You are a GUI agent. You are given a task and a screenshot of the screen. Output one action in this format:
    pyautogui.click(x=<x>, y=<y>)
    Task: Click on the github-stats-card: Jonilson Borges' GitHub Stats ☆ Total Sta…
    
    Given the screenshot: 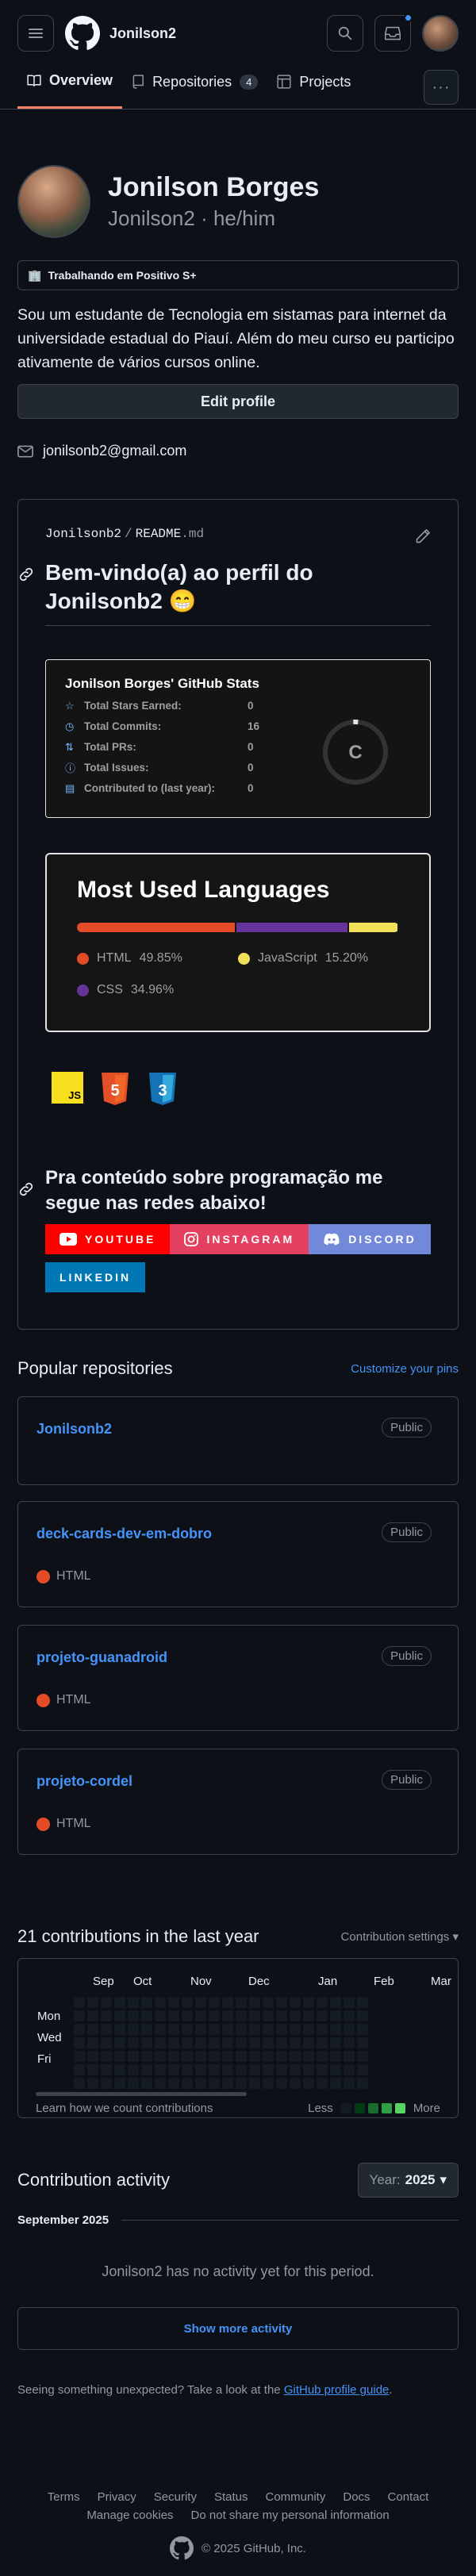 What is the action you would take?
    pyautogui.click(x=238, y=738)
    